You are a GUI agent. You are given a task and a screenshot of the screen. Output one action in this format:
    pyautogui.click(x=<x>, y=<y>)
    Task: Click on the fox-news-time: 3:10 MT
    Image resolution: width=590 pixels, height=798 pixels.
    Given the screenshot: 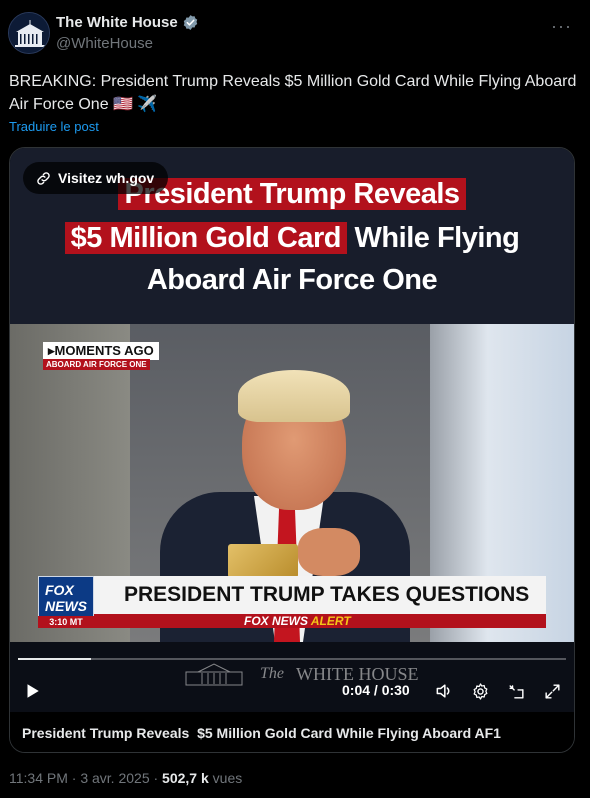 What is the action you would take?
    pyautogui.click(x=66, y=622)
    